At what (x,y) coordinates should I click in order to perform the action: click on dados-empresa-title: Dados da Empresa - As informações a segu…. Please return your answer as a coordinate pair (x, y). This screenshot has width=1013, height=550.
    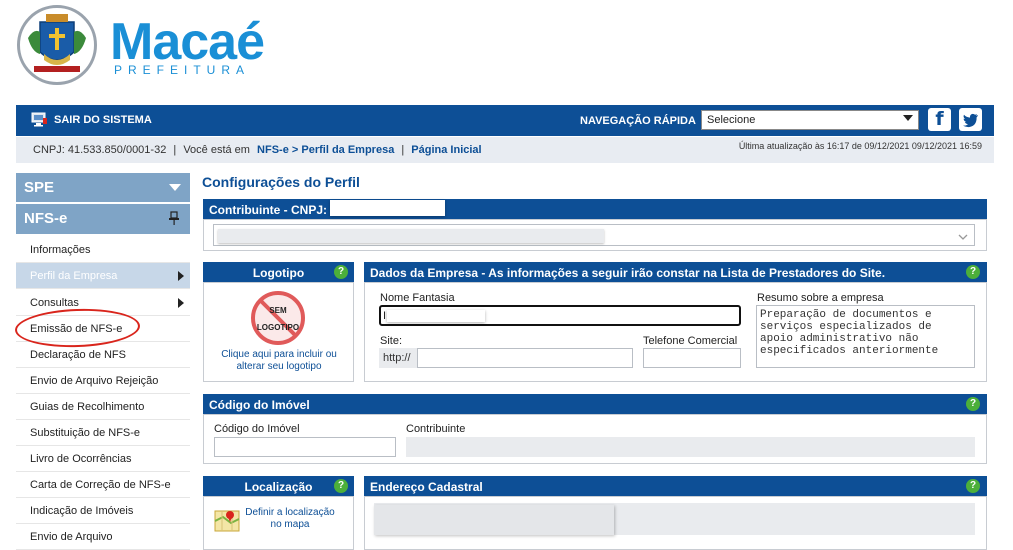
    Looking at the image, I should click on (628, 273).